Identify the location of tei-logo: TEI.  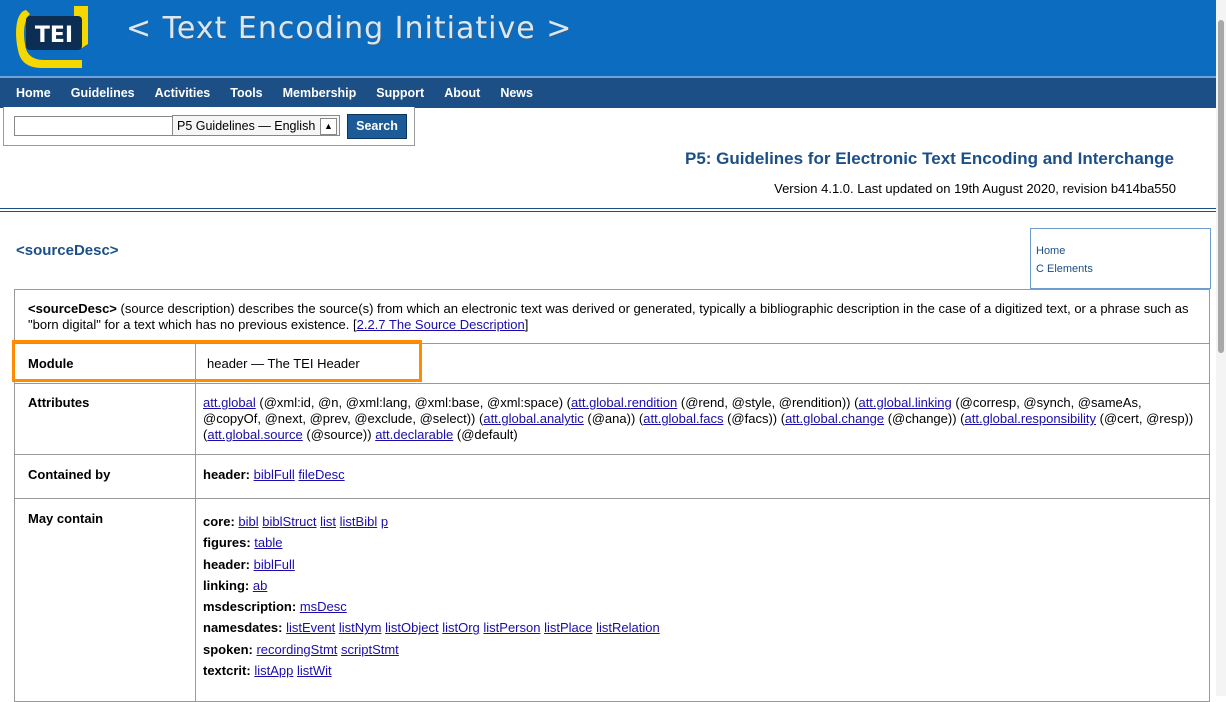
(51, 37).